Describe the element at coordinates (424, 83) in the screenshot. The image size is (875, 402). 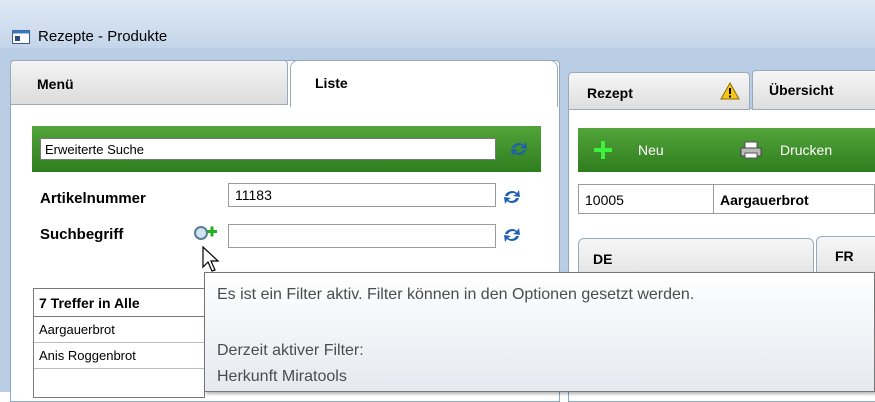
I see `tab-liste: Liste` at that location.